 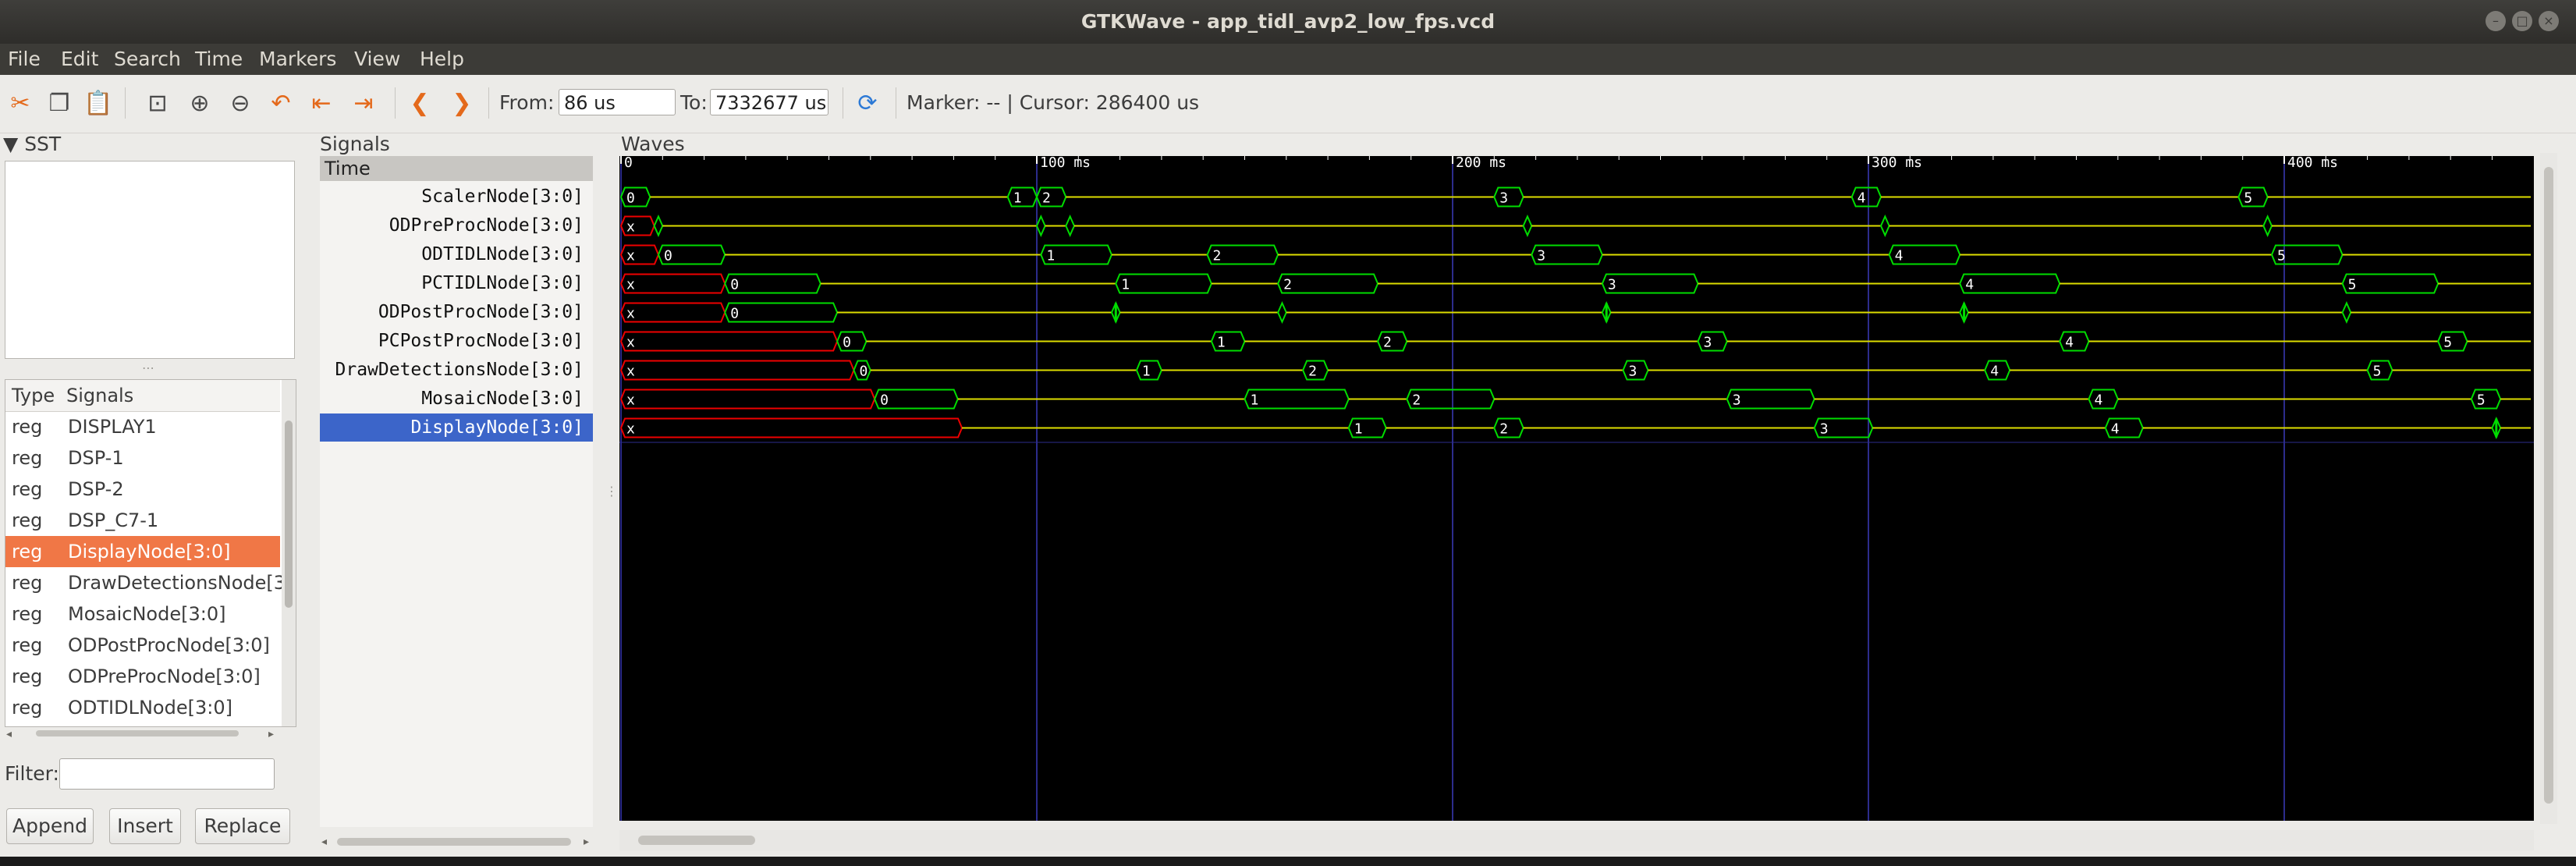 I want to click on type-column-header: Type, so click(x=33, y=395).